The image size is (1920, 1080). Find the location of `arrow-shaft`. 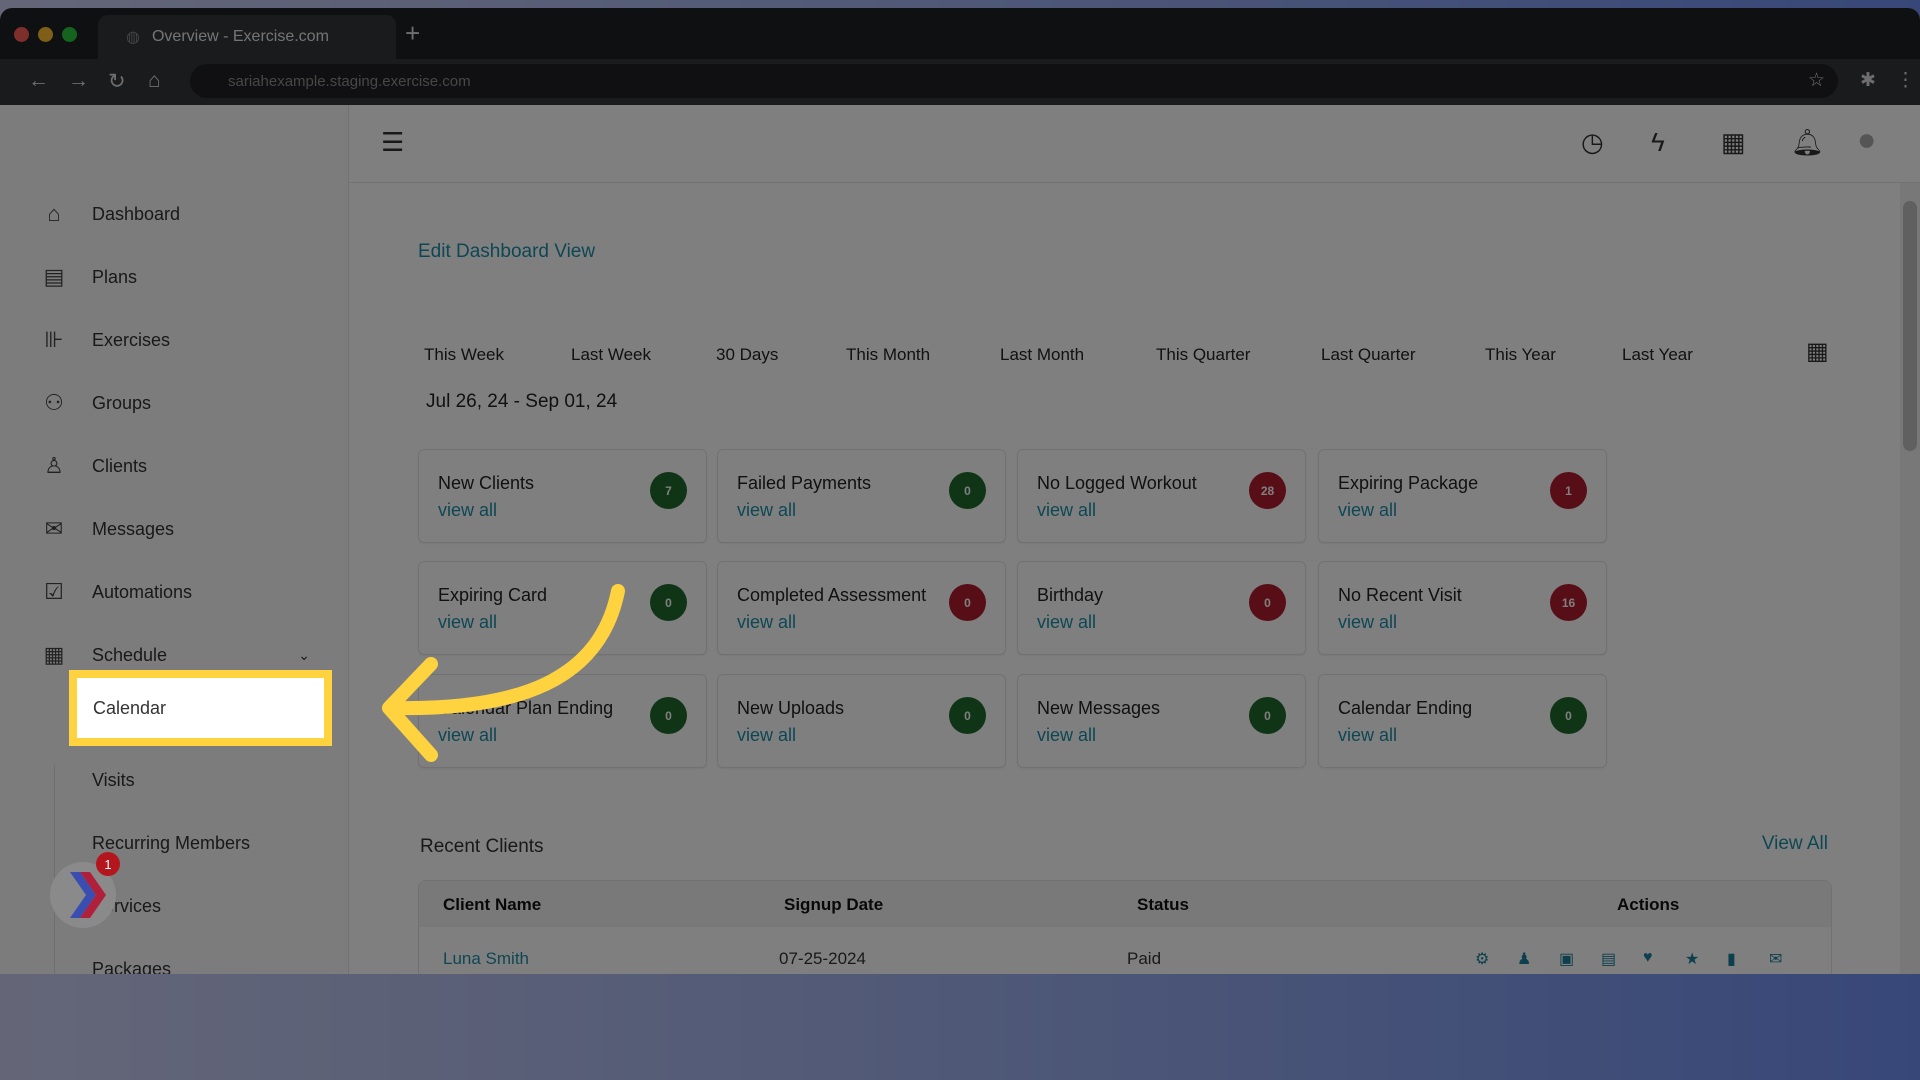

arrow-shaft is located at coordinates (506, 650).